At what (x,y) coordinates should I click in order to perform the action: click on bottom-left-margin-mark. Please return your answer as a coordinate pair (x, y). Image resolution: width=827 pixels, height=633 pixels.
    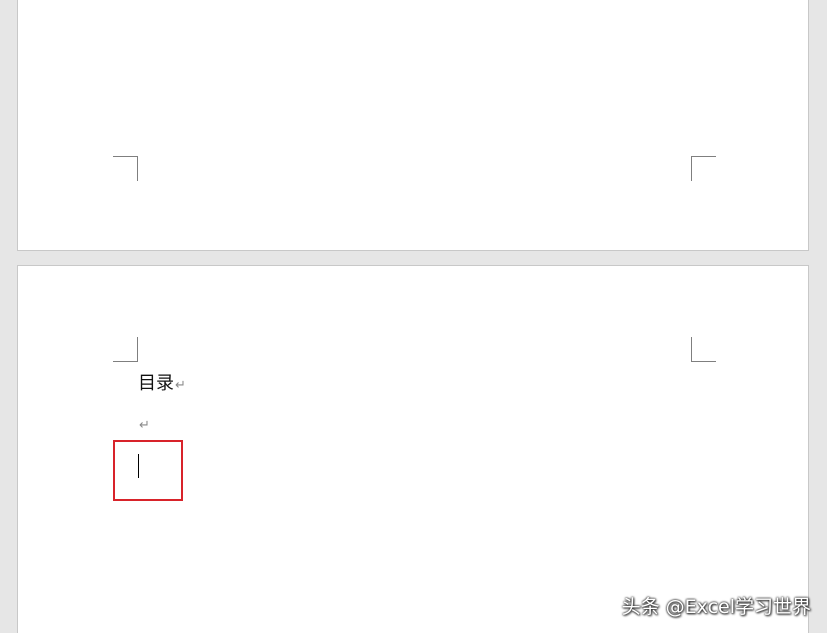
    Looking at the image, I should click on (125, 168).